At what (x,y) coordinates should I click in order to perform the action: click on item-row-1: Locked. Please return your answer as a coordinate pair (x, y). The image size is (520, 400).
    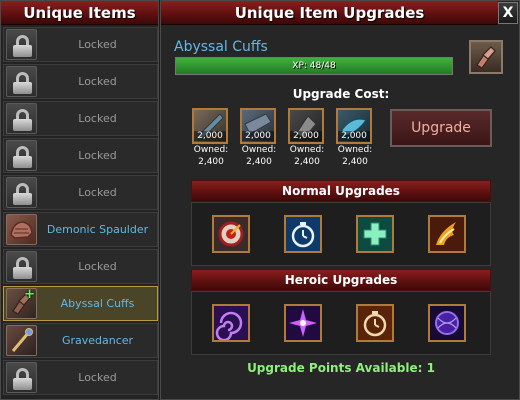
    Looking at the image, I should click on (80, 44).